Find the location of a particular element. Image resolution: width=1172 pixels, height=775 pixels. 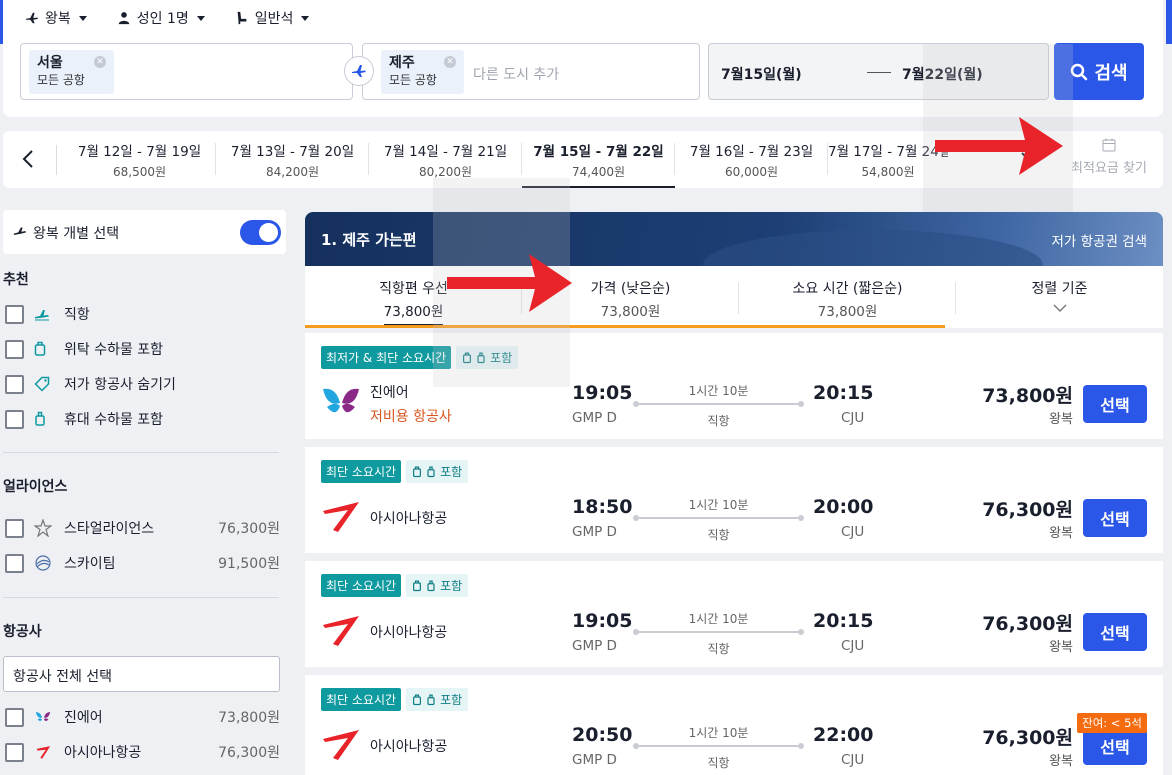

search-icon is located at coordinates (1079, 71).